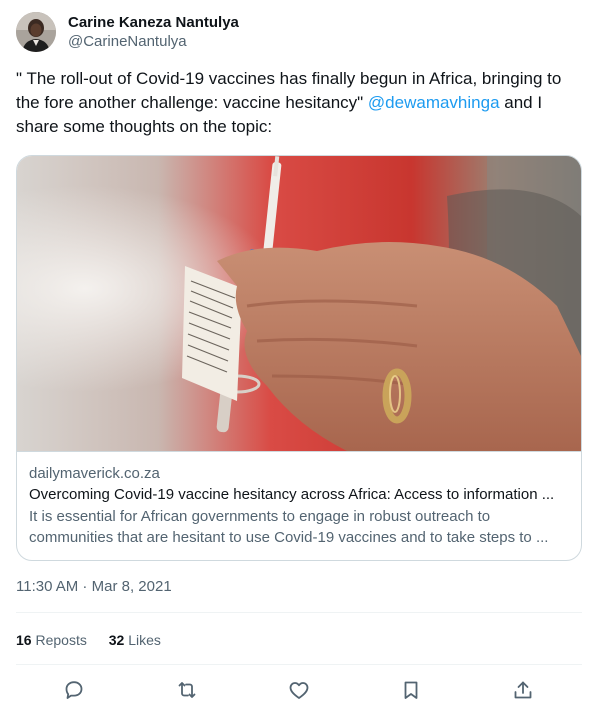 The width and height of the screenshot is (598, 713). I want to click on likes-stat: 32 Likes, so click(135, 640).